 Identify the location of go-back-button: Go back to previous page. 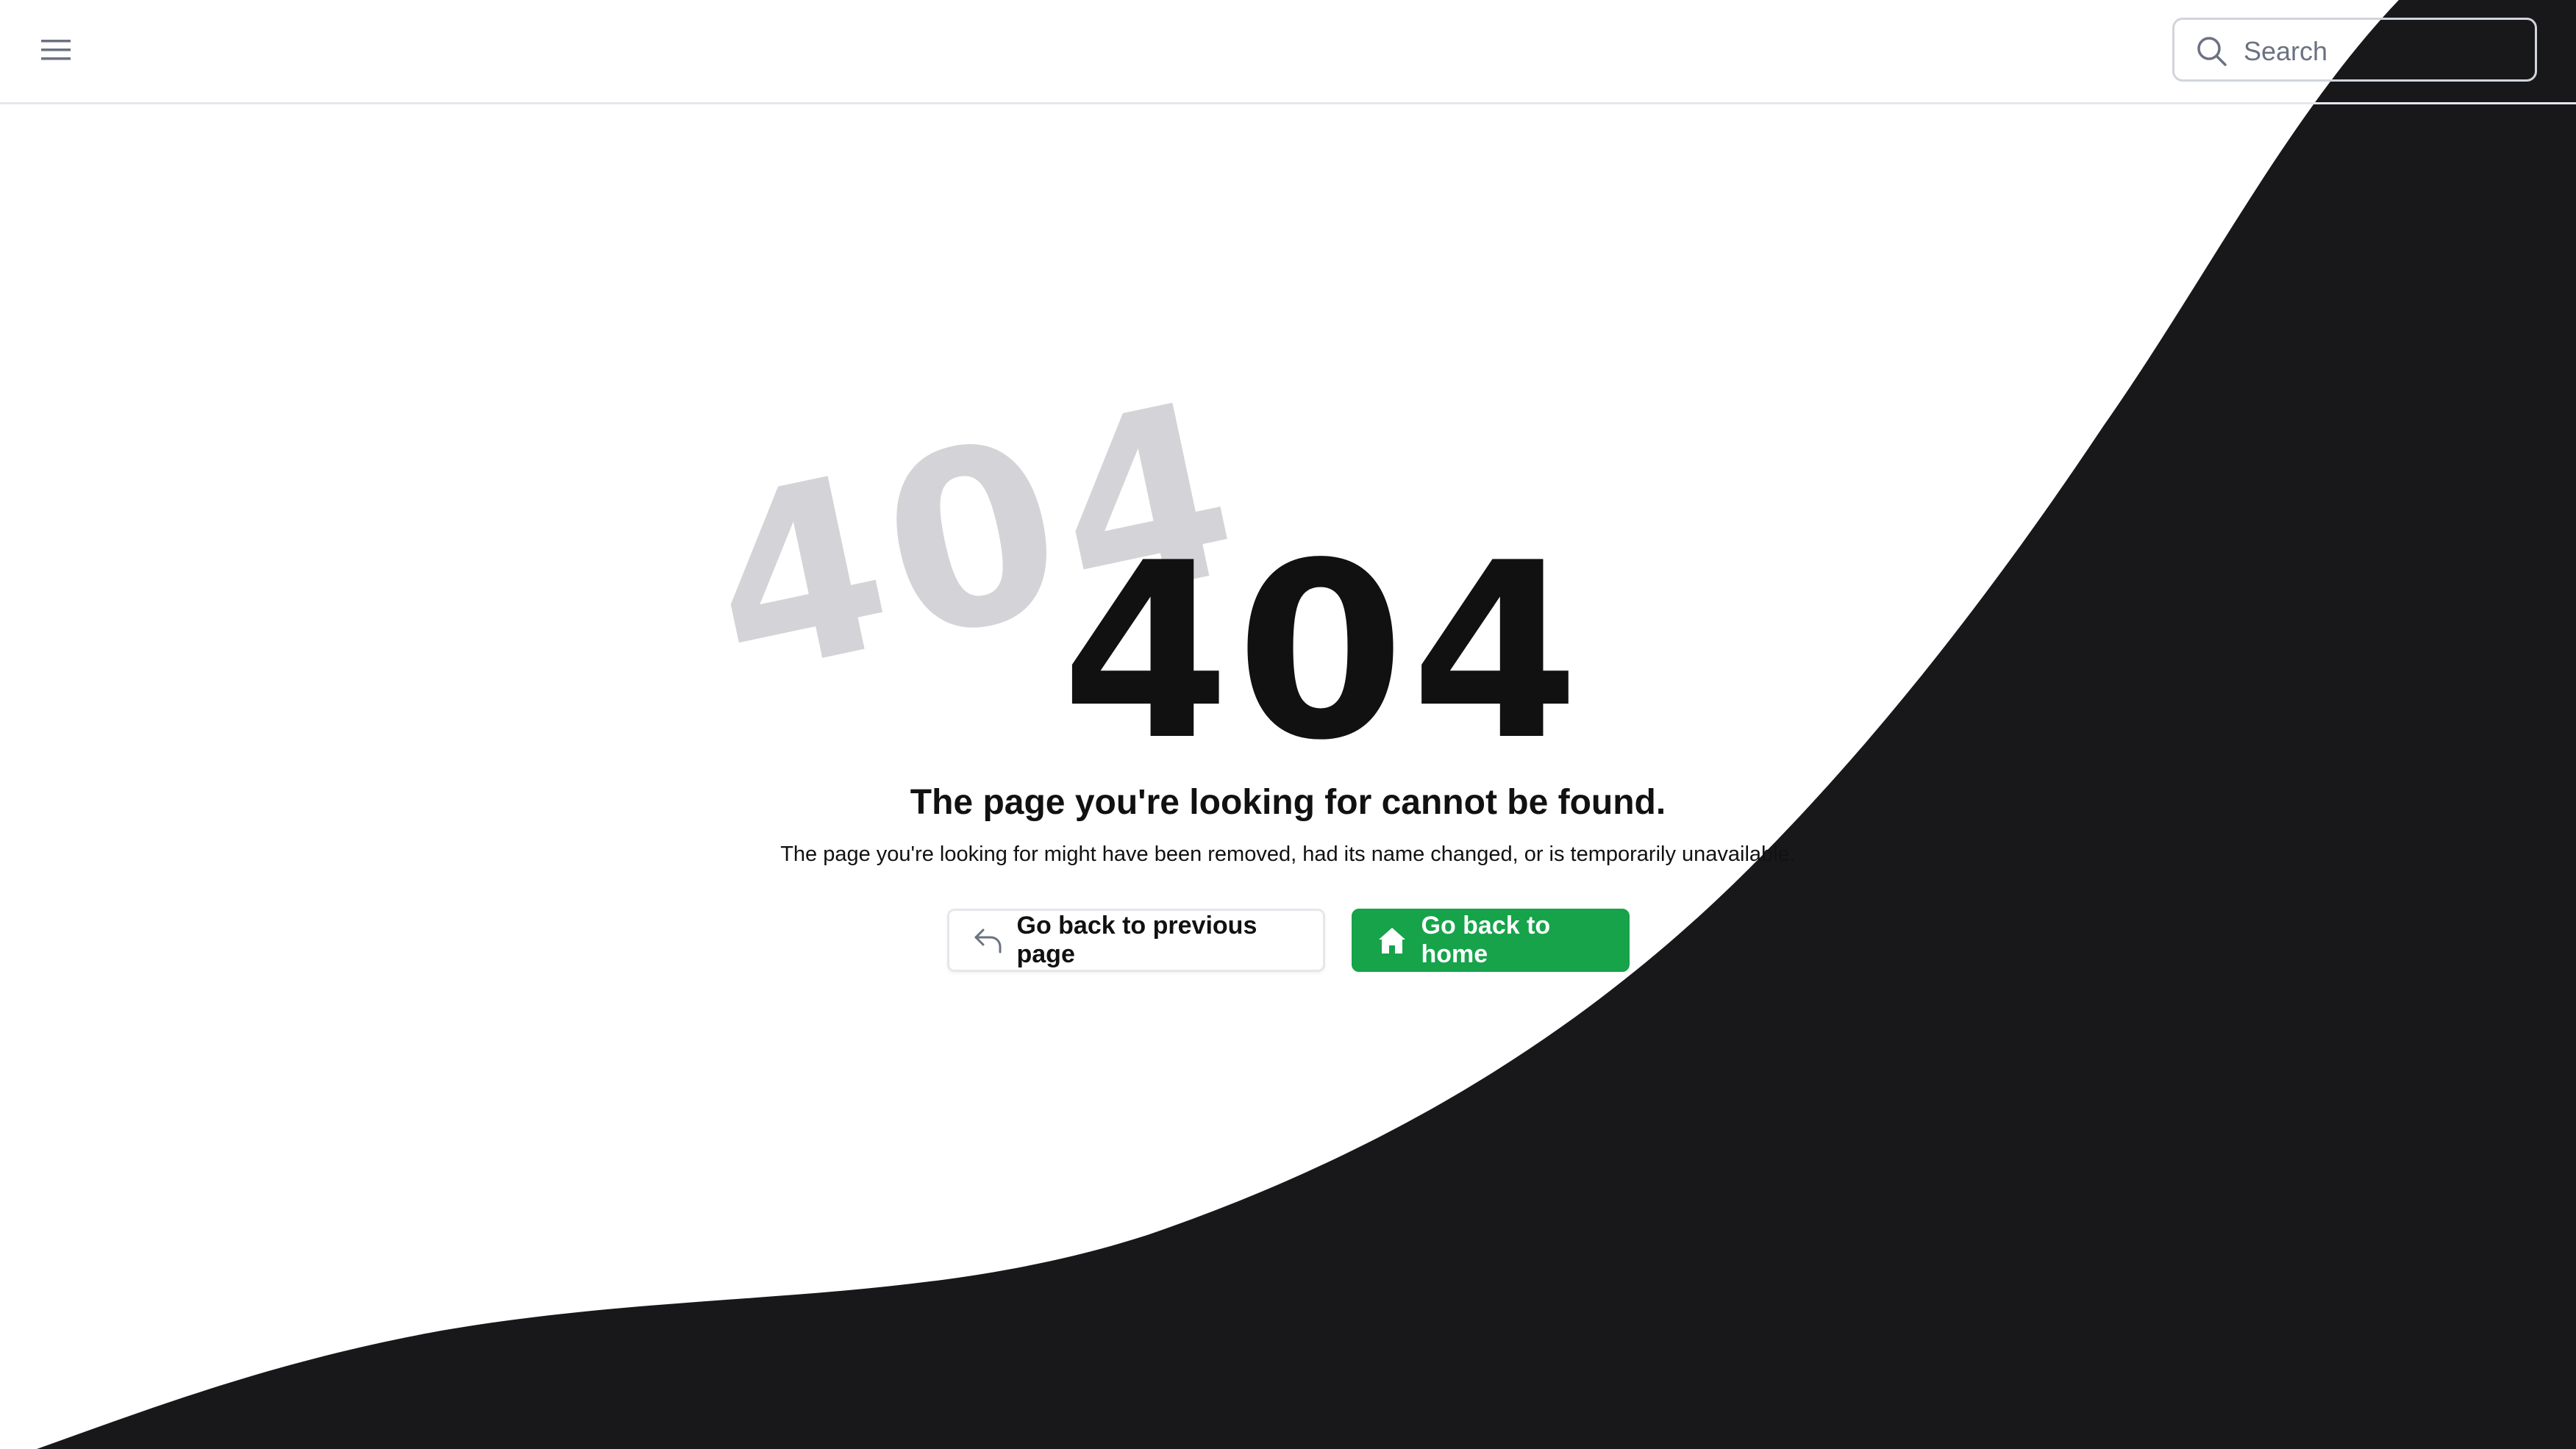
(1135, 941).